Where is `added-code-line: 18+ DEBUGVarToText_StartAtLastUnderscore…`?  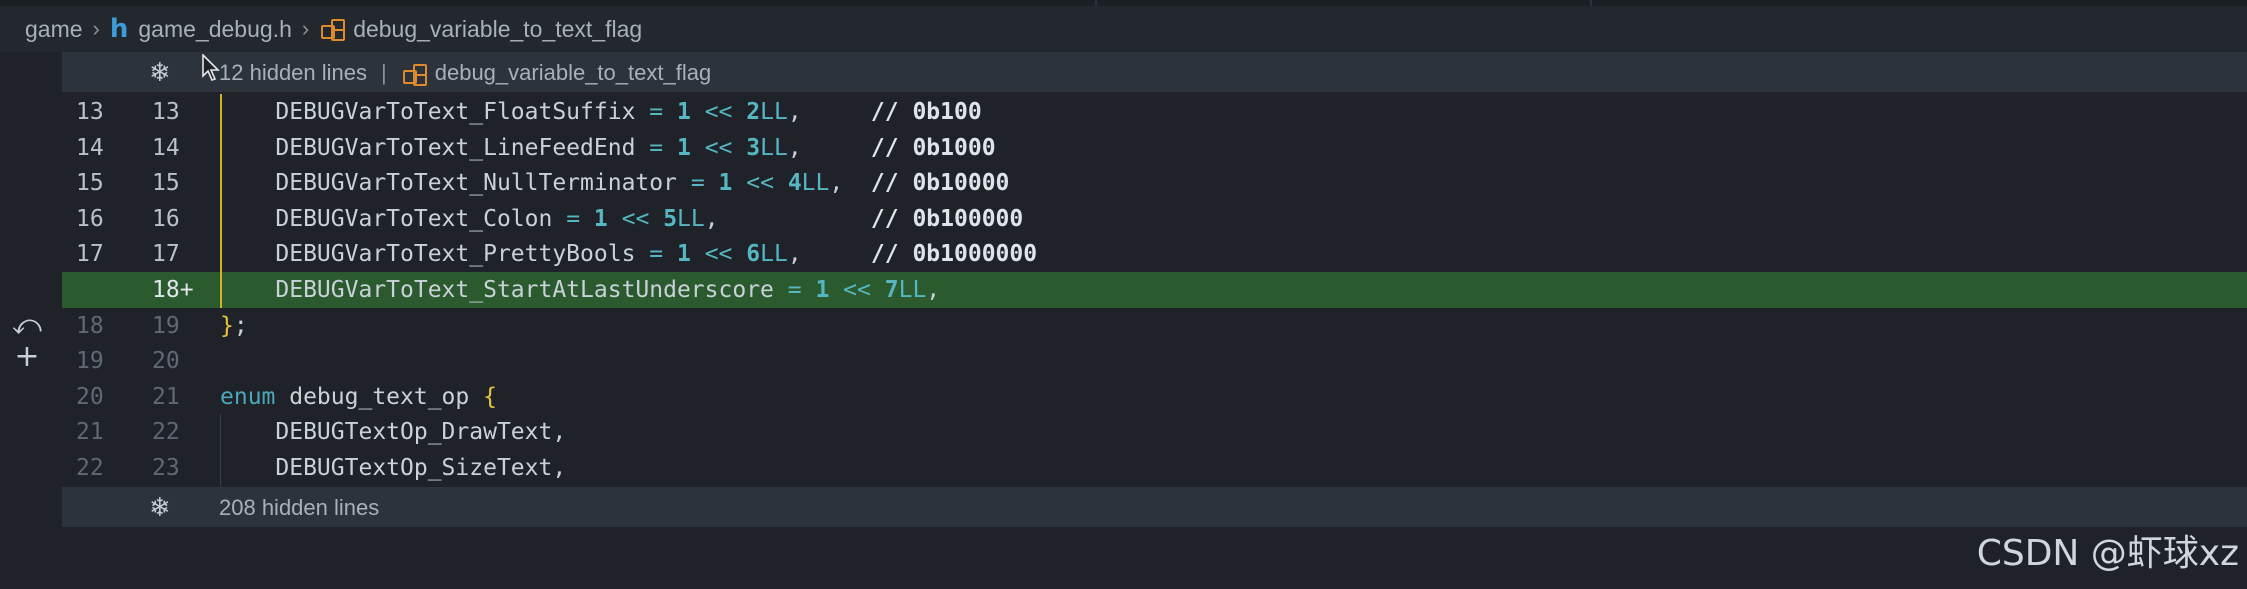 added-code-line: 18+ DEBUGVarToText_StartAtLastUnderscore… is located at coordinates (1154, 290).